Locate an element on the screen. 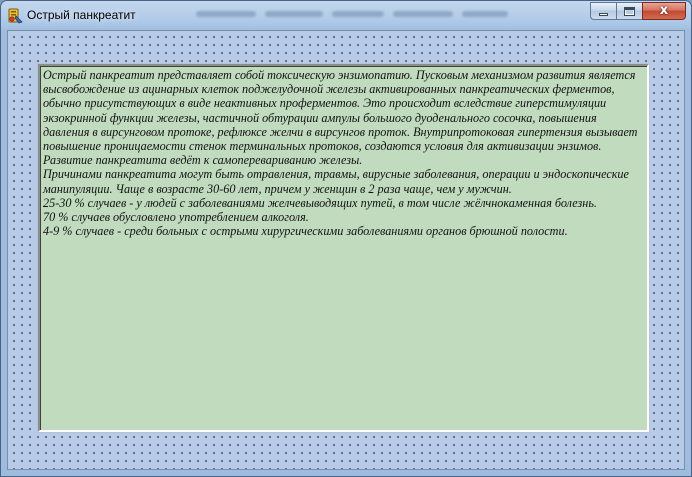 This screenshot has width=692, height=477. maximize-button is located at coordinates (629, 11).